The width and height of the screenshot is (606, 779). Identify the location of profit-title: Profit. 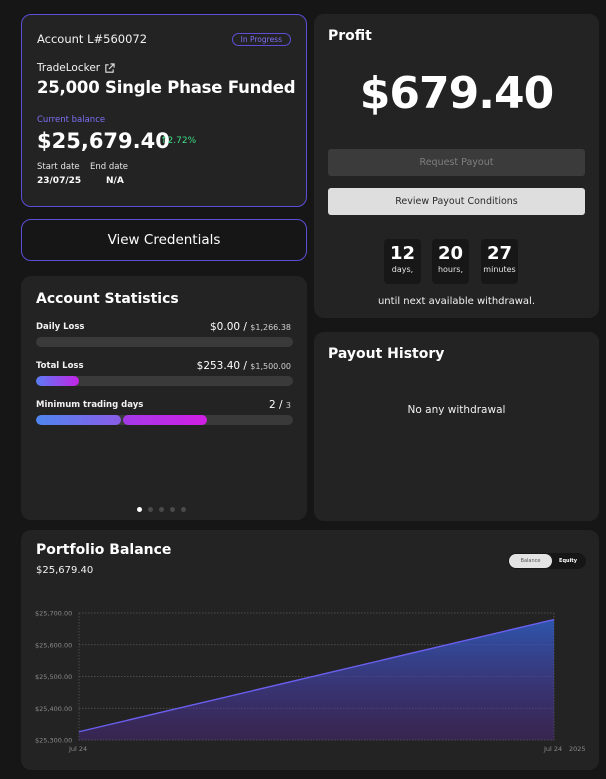
(350, 36).